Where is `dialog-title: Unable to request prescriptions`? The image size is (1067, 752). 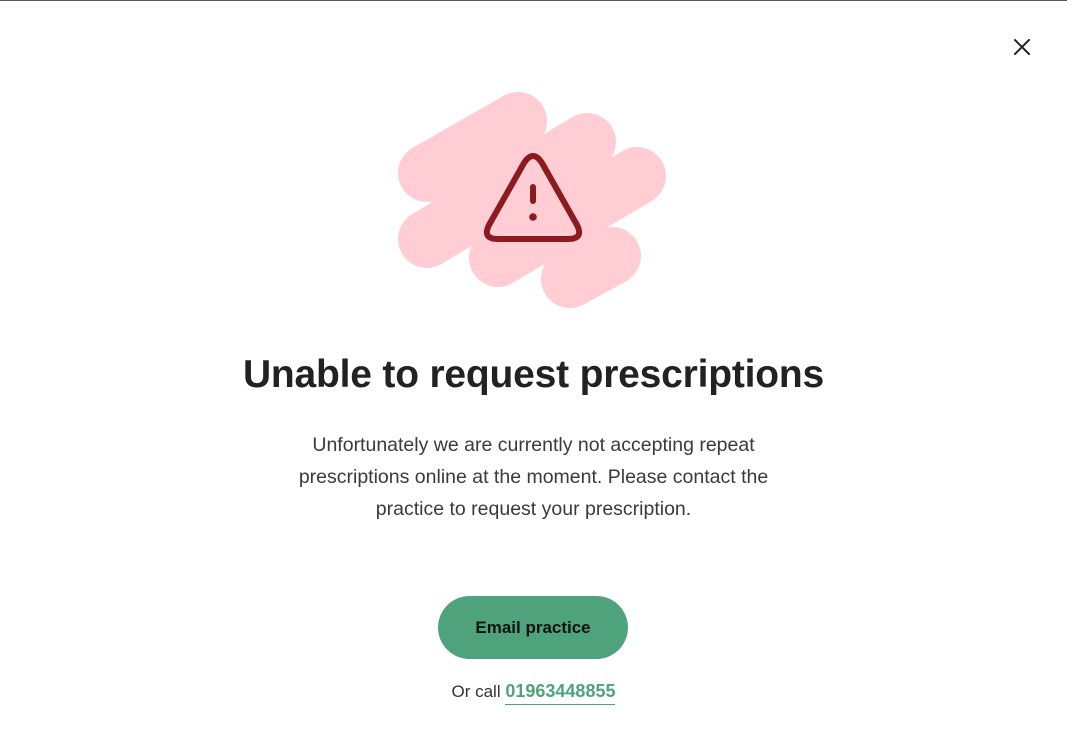 dialog-title: Unable to request prescriptions is located at coordinates (533, 374).